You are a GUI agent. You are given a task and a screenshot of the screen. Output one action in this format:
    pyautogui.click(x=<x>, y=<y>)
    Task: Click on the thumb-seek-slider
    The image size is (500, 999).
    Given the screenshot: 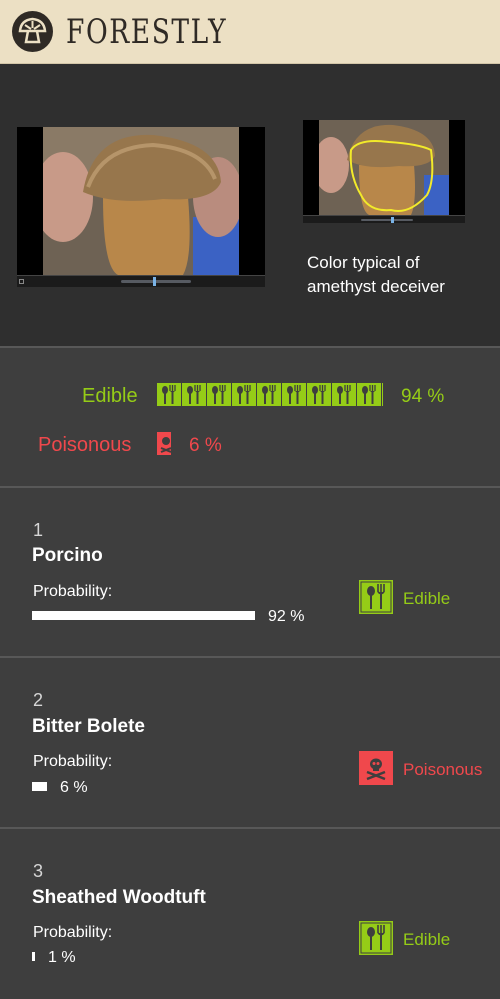 What is the action you would take?
    pyautogui.click(x=387, y=220)
    